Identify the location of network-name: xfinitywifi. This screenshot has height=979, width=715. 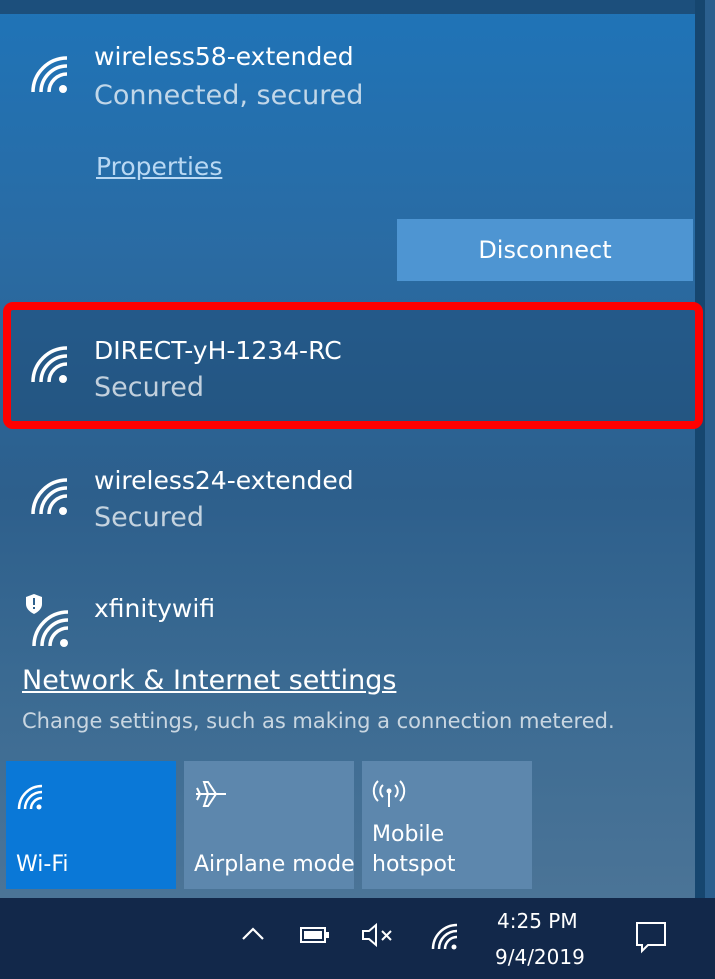
(155, 608).